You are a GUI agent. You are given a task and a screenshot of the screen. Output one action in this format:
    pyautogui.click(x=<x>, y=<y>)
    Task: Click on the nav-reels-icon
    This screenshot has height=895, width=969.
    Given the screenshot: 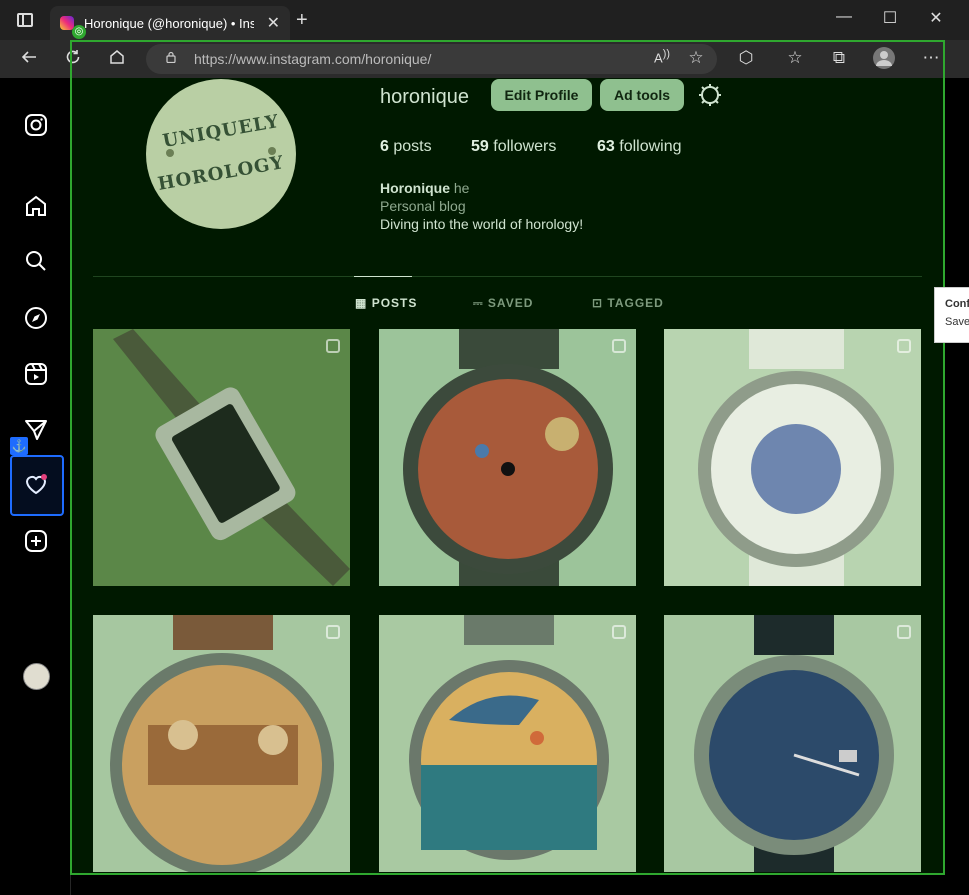 What is the action you would take?
    pyautogui.click(x=37, y=375)
    